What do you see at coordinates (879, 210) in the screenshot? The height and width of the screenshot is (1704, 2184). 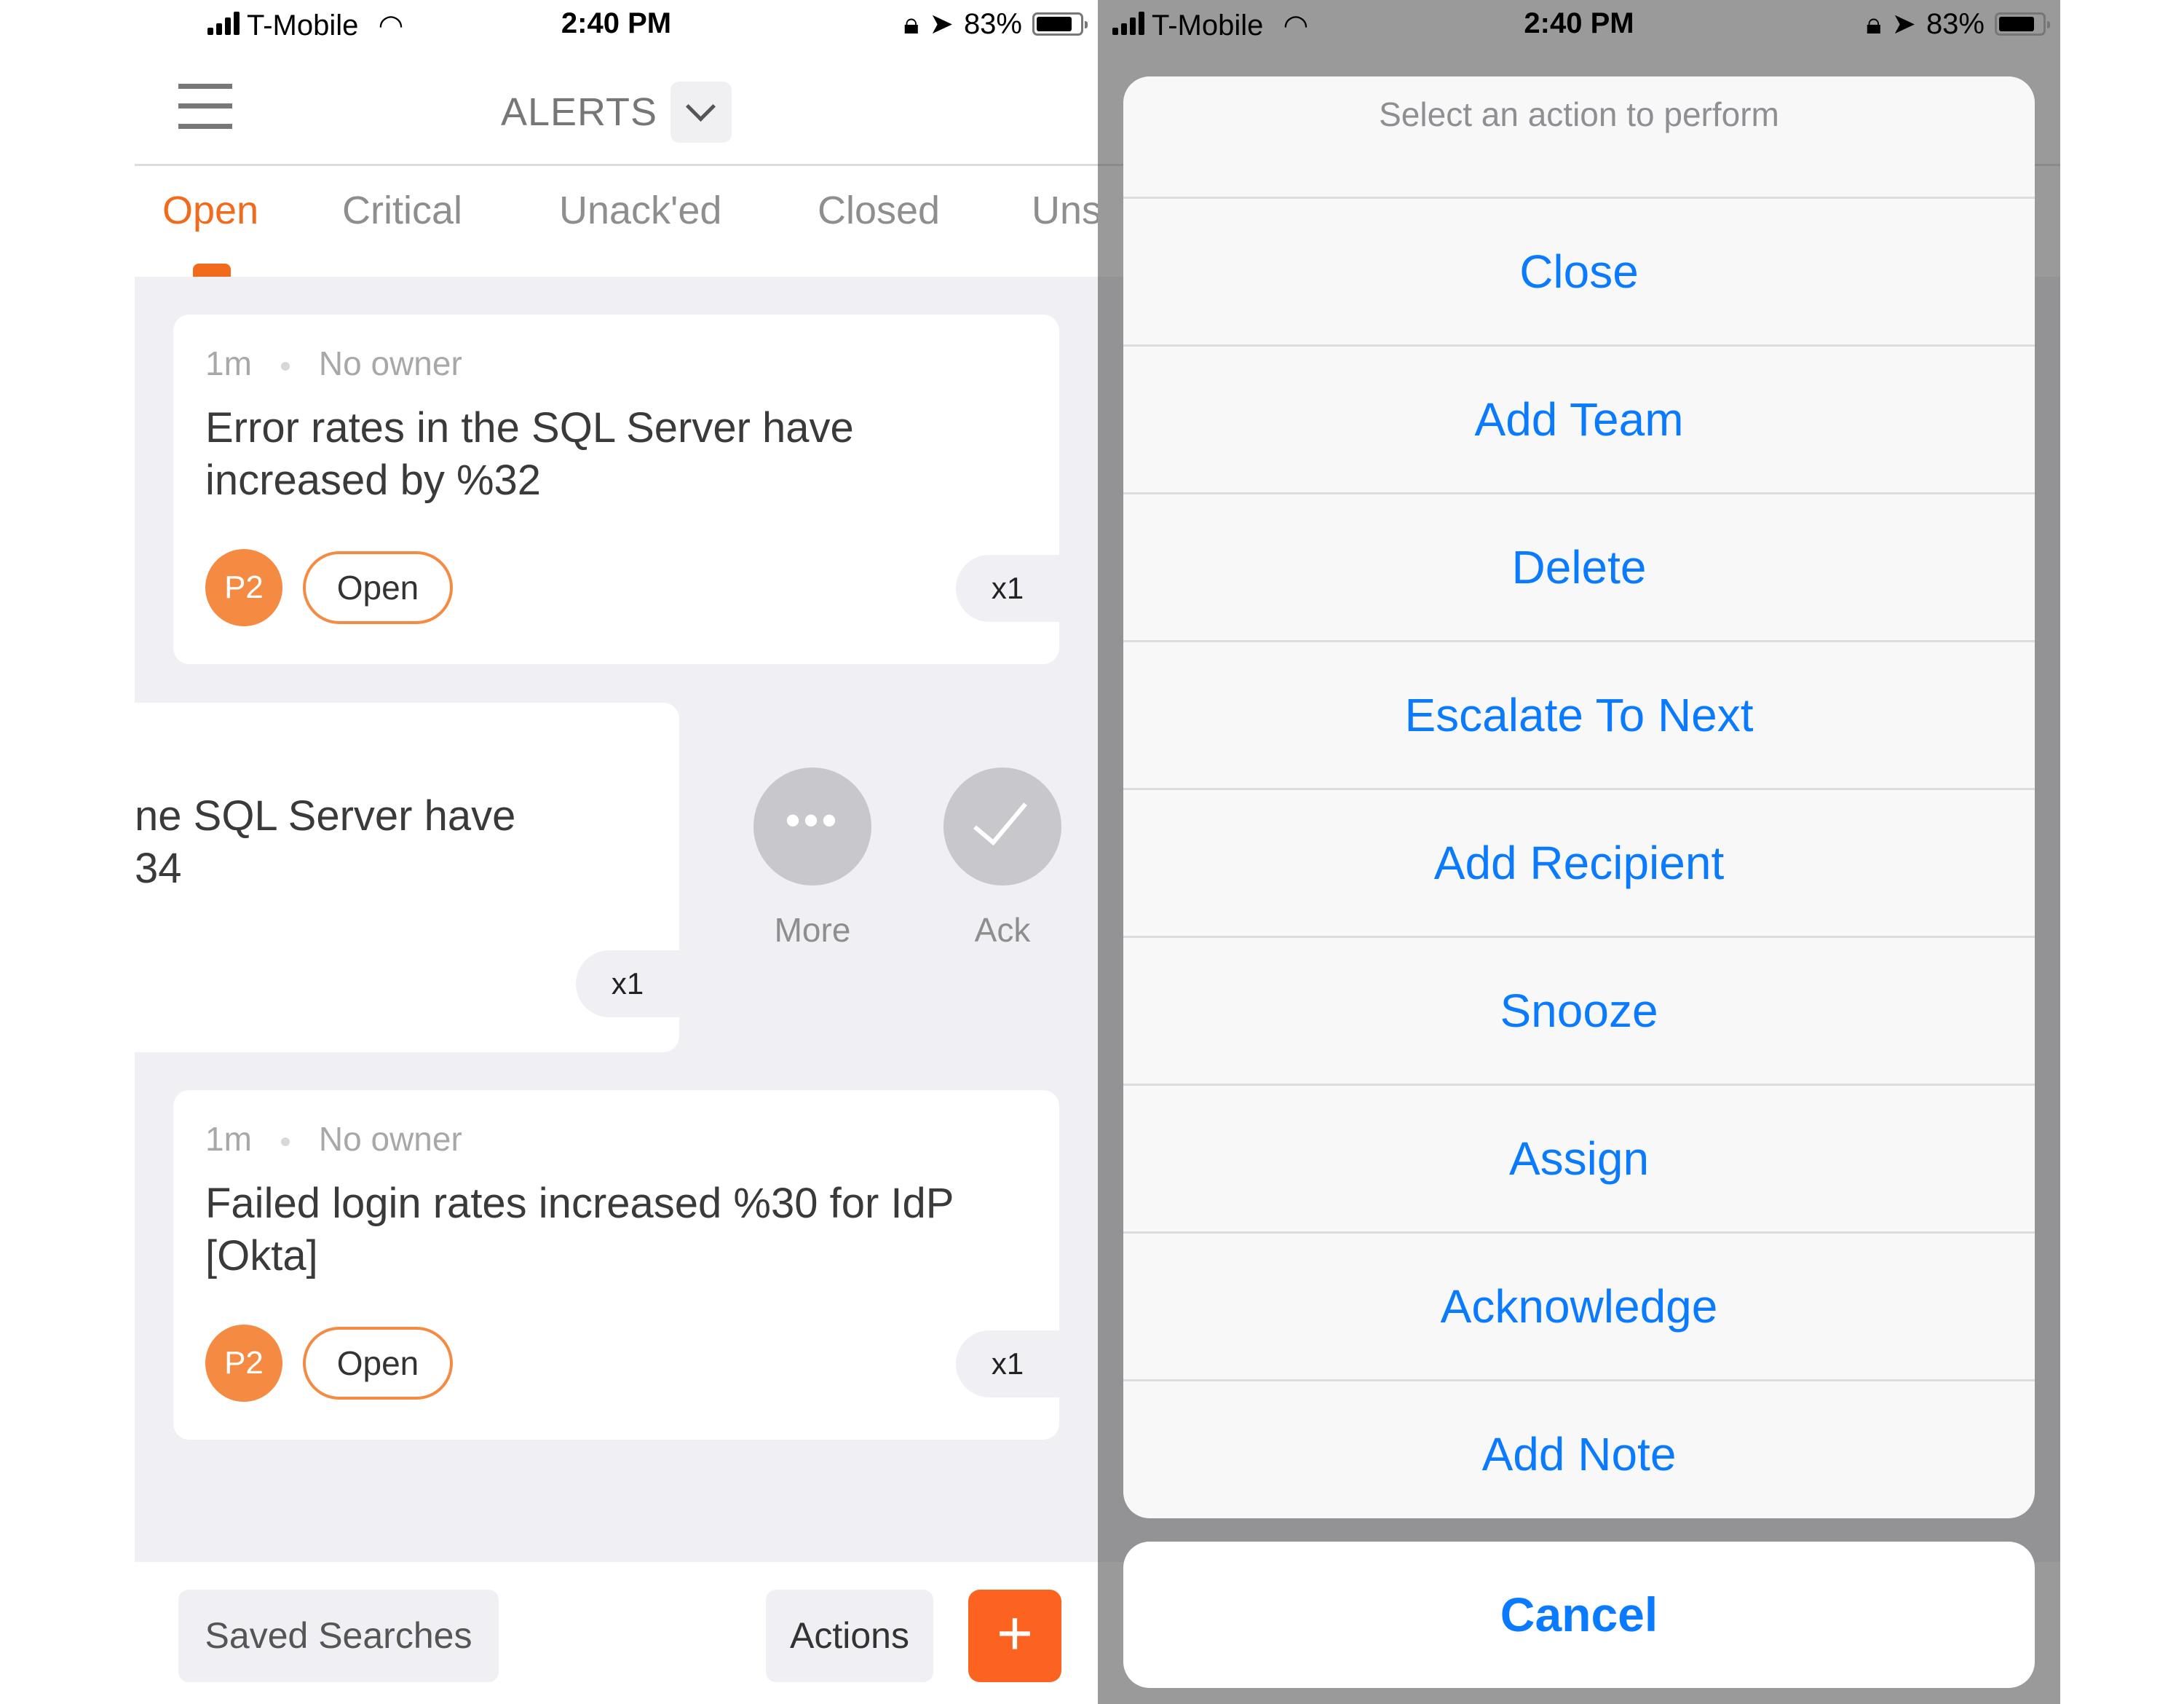 I see `tab-closed: Closed` at bounding box center [879, 210].